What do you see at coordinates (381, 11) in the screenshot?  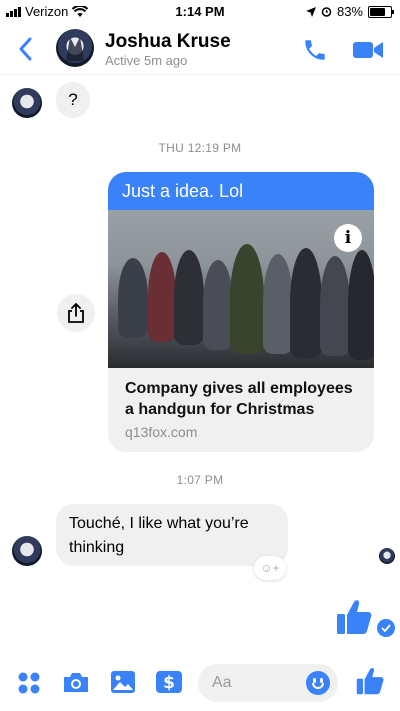 I see `battery-icon` at bounding box center [381, 11].